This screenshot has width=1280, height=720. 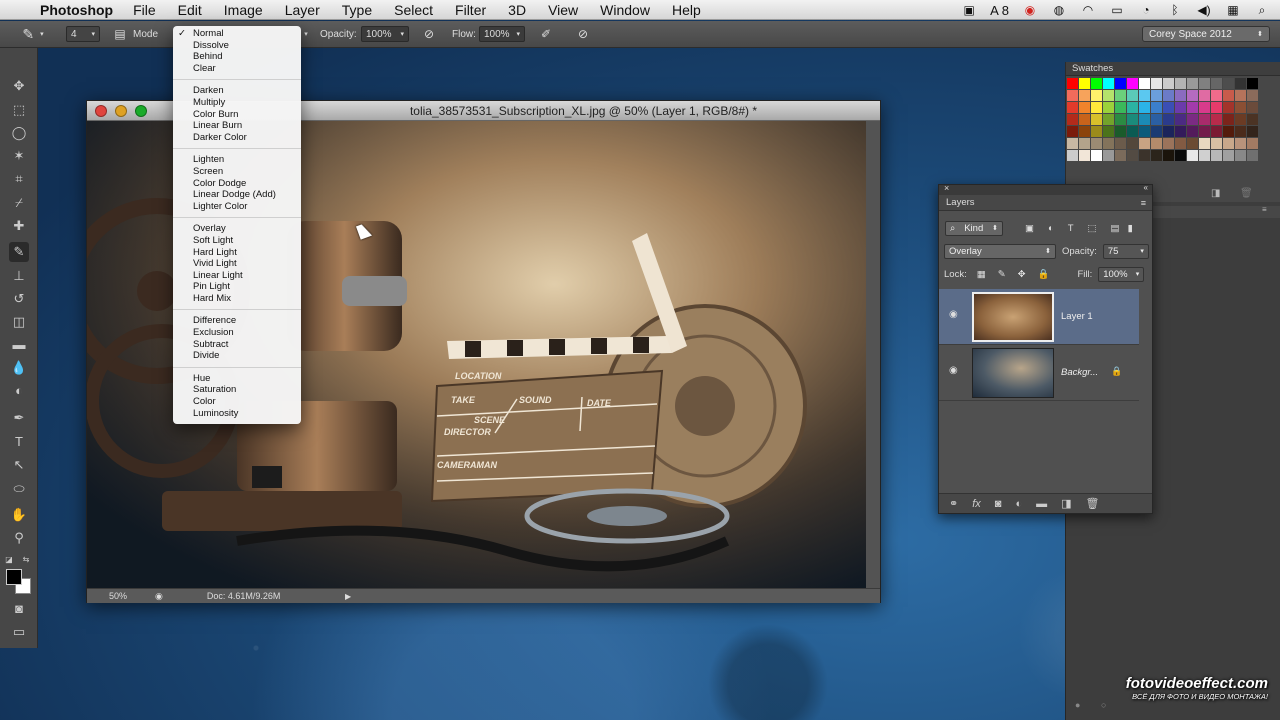 What do you see at coordinates (1066, 503) in the screenshot?
I see `new-layer-icon: ◨` at bounding box center [1066, 503].